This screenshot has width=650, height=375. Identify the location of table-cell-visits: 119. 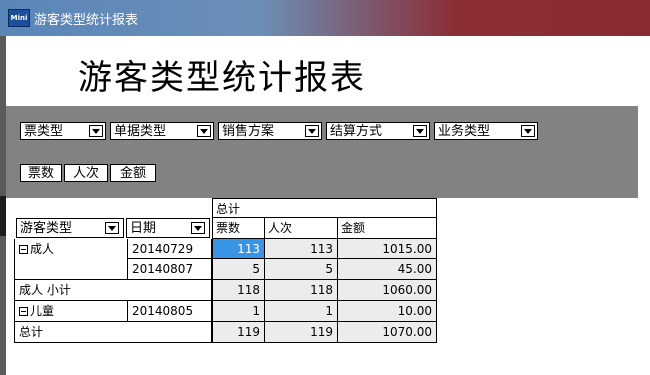
(301, 332).